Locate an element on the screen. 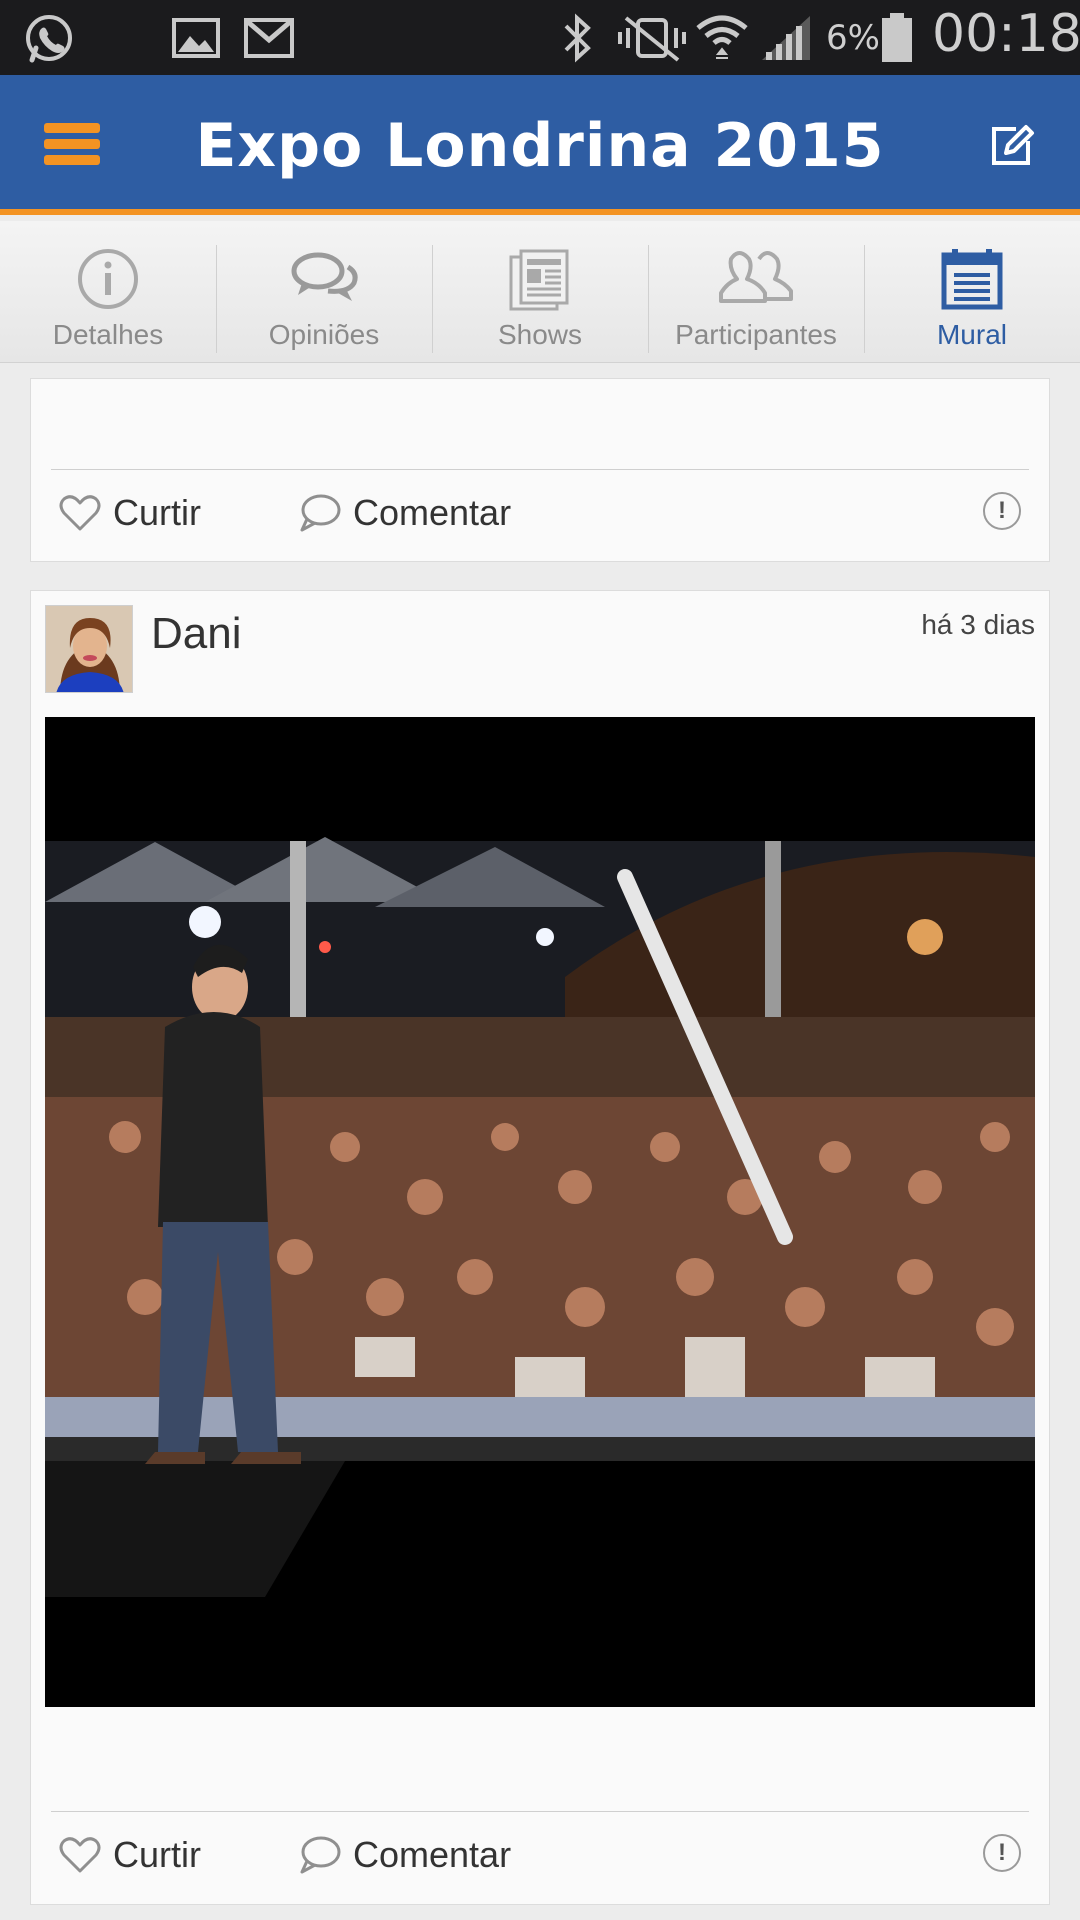  newspaper-icon is located at coordinates (539, 280).